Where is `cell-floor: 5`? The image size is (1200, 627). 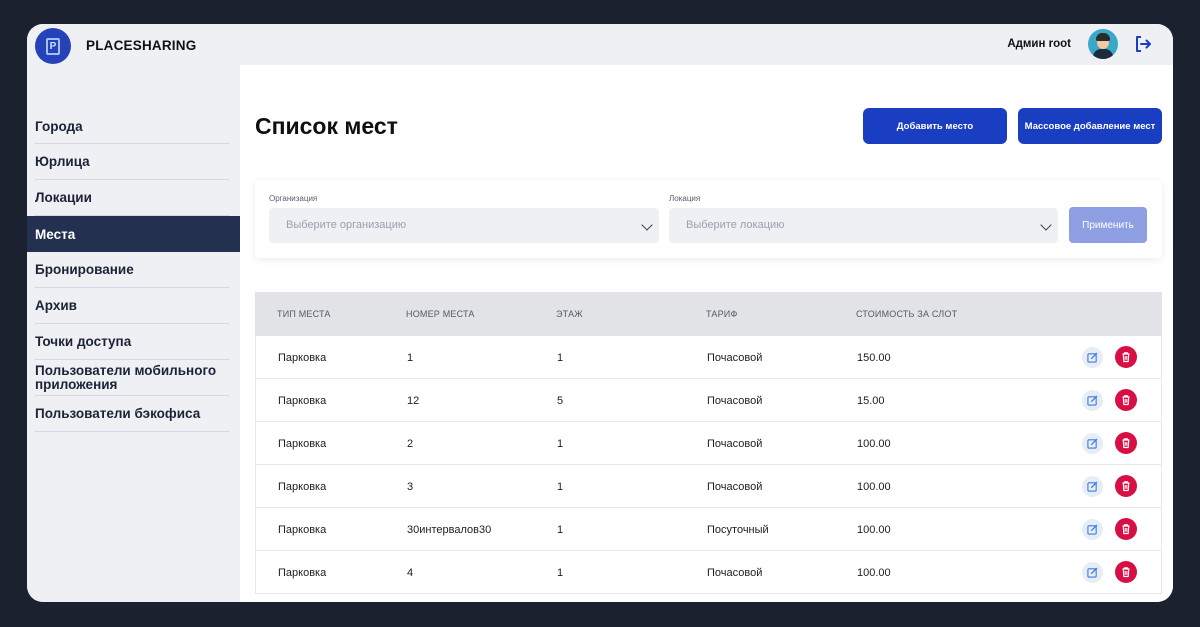
cell-floor: 5 is located at coordinates (560, 401).